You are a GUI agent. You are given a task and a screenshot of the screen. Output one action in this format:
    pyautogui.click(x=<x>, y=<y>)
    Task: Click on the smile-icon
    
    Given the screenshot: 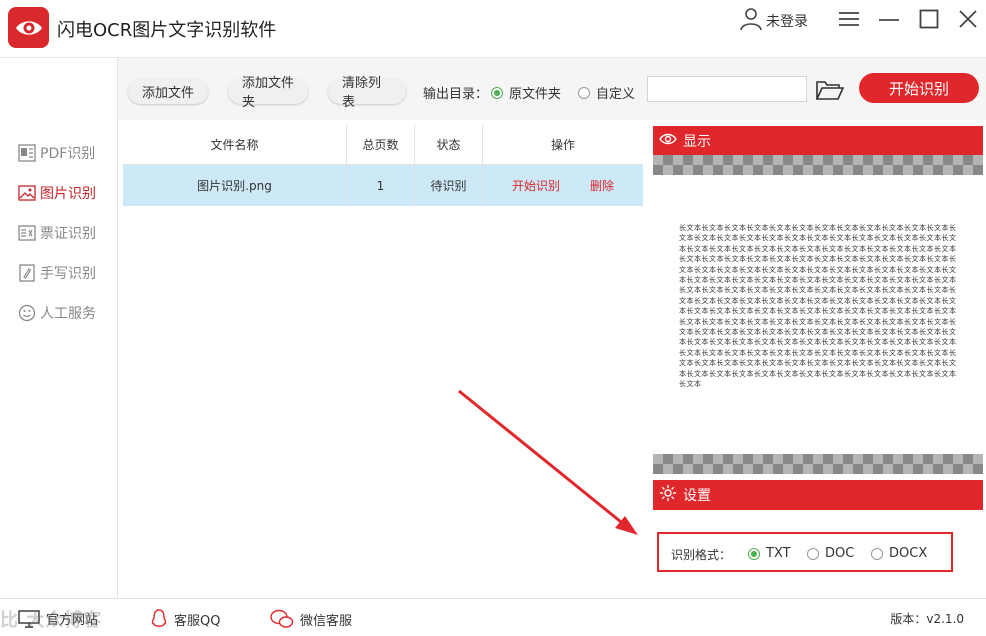 What is the action you would take?
    pyautogui.click(x=27, y=313)
    